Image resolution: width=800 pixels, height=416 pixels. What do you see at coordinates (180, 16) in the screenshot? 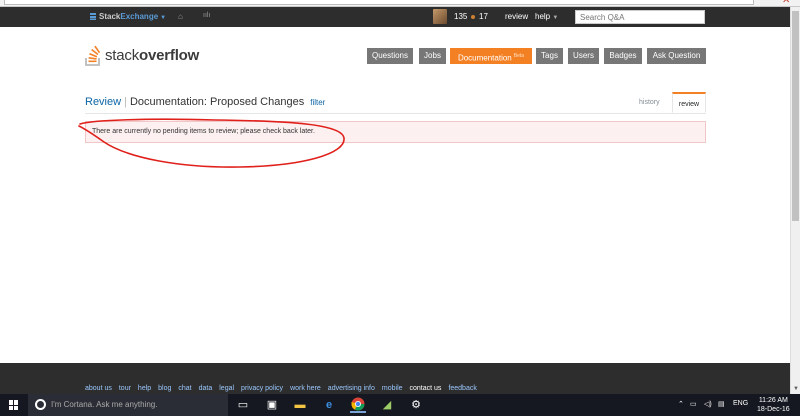
I see `inbox-icon: ⌂` at bounding box center [180, 16].